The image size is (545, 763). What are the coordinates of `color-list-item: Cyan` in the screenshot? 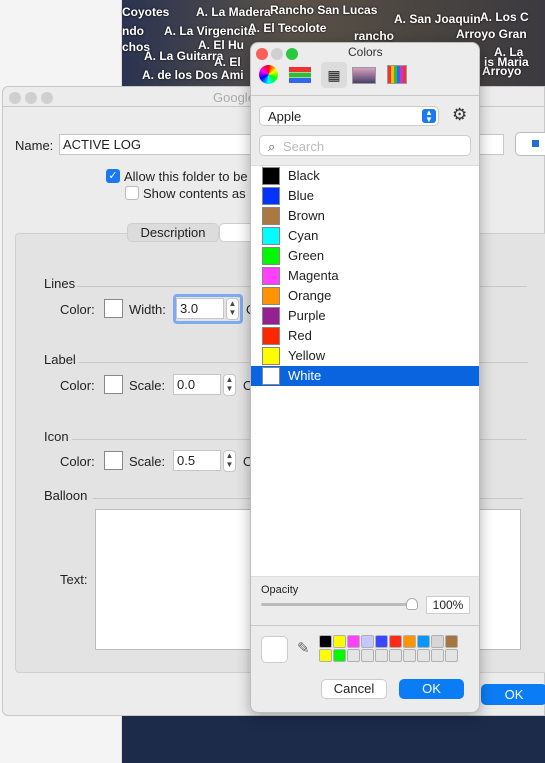 It's located at (365, 236).